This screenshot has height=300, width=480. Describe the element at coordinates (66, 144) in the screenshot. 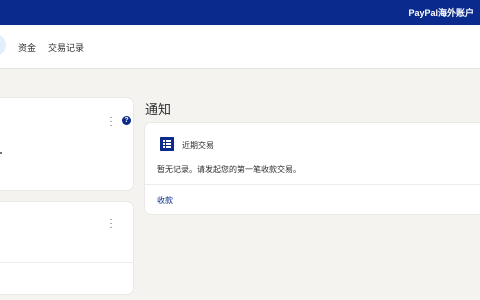

I see `balance-card` at that location.